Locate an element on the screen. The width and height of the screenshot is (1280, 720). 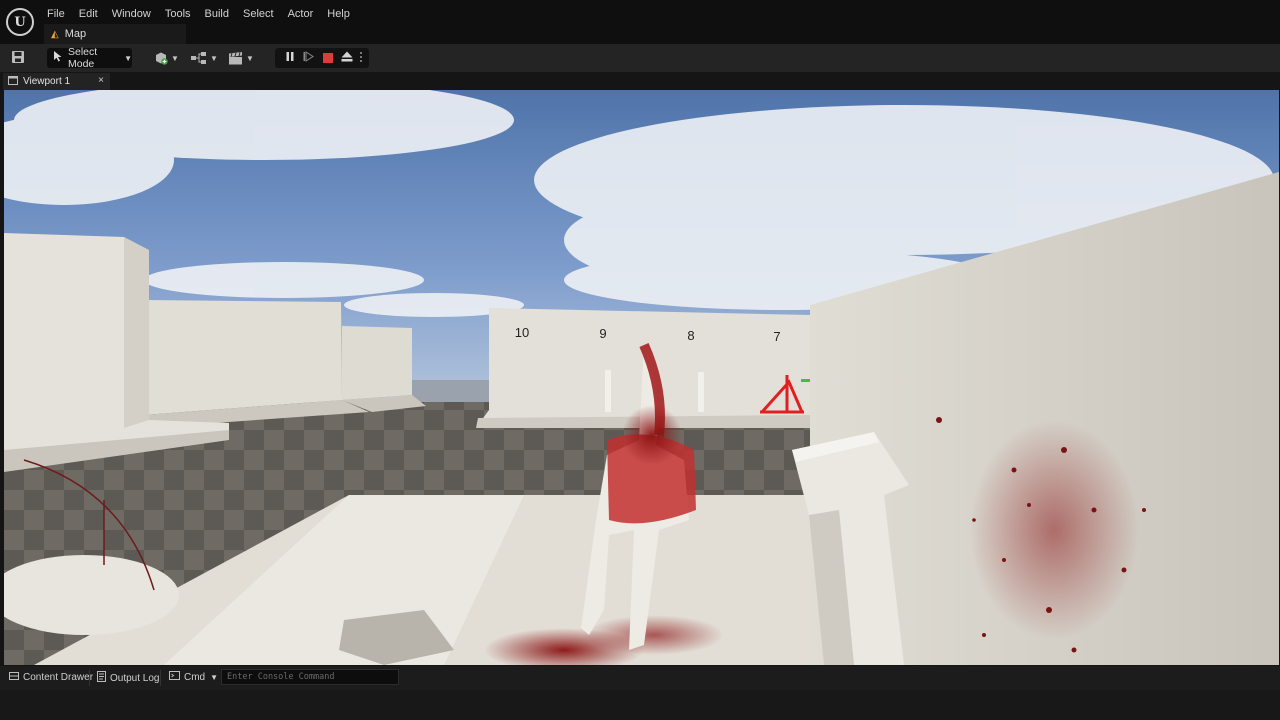
level-tab-label: Map is located at coordinates (75, 34).